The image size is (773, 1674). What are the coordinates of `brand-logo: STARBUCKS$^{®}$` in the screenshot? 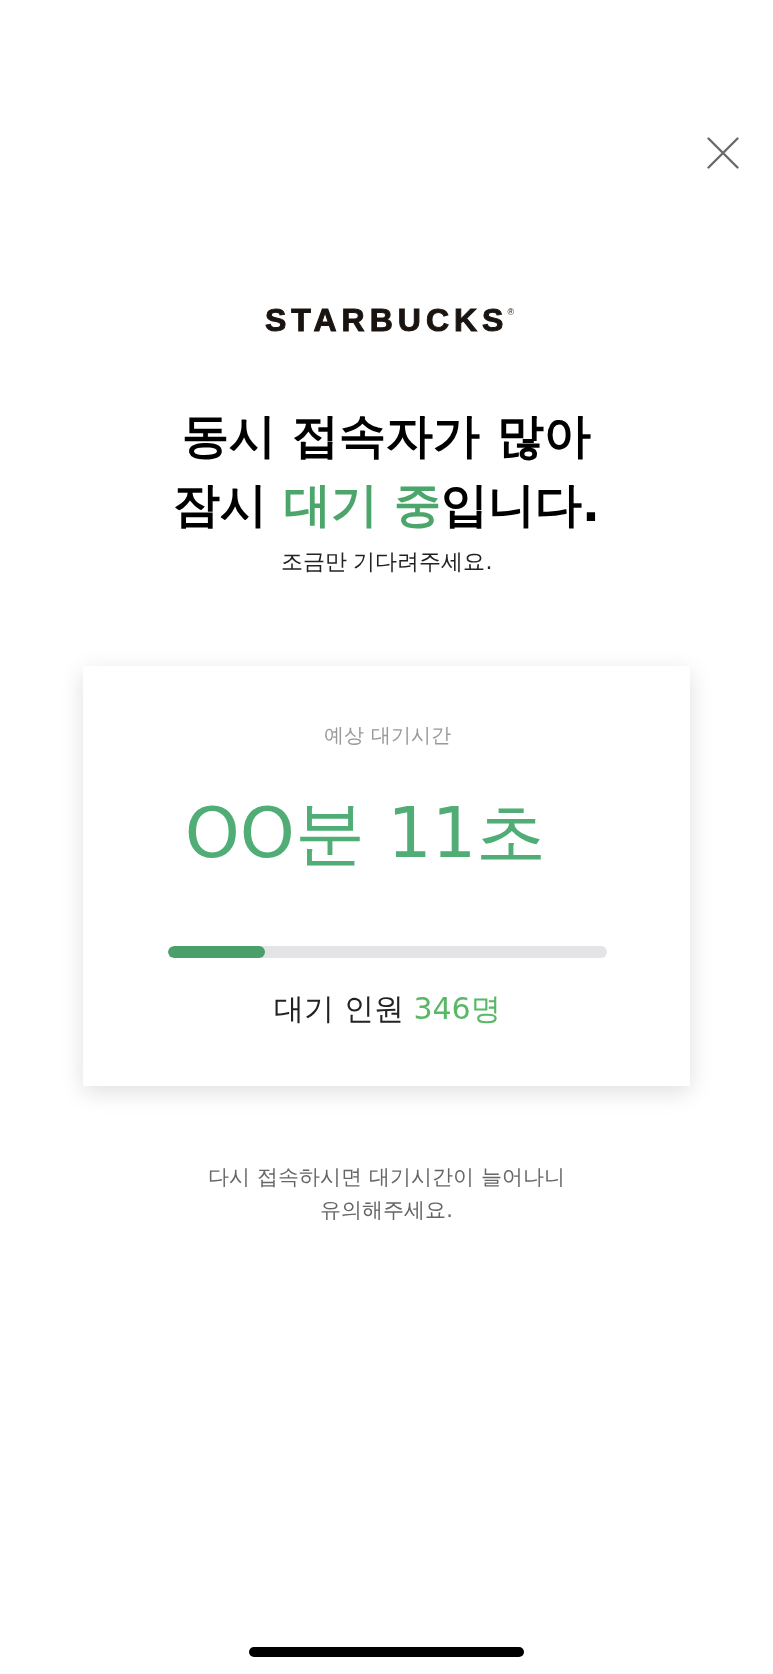 It's located at (389, 318).